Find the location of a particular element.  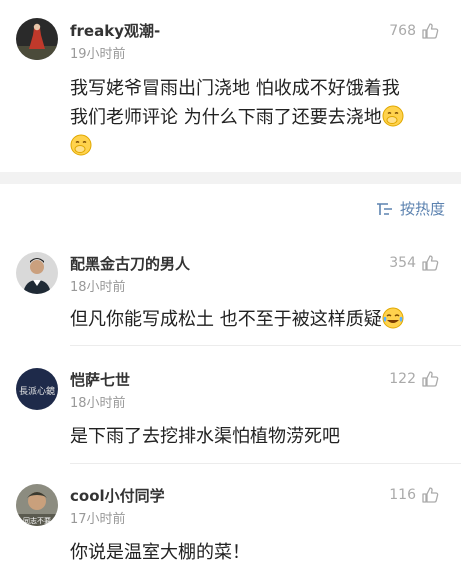

comment-text: 是下雨了去挖排水渠怕植物涝死吧 is located at coordinates (205, 436).